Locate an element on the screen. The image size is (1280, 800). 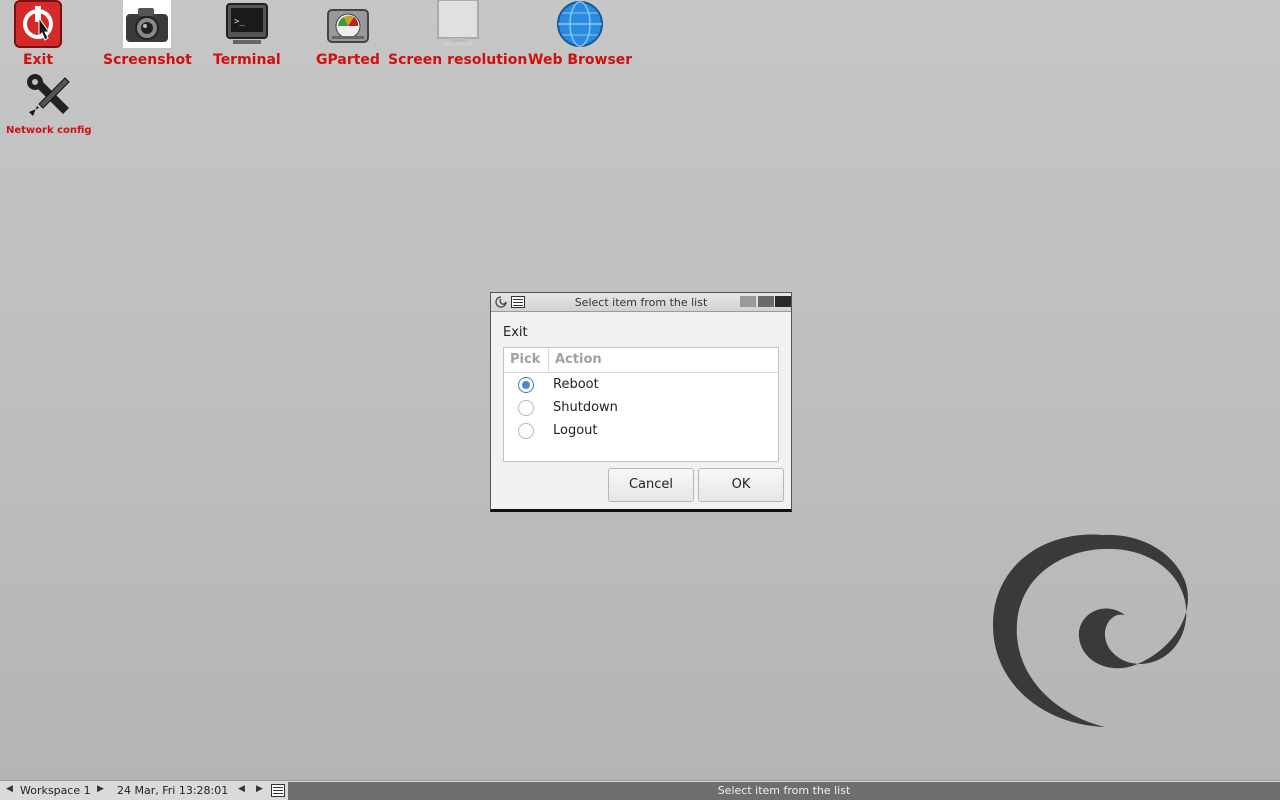
desktop-icon-exit: Exit is located at coordinates (38, 34).